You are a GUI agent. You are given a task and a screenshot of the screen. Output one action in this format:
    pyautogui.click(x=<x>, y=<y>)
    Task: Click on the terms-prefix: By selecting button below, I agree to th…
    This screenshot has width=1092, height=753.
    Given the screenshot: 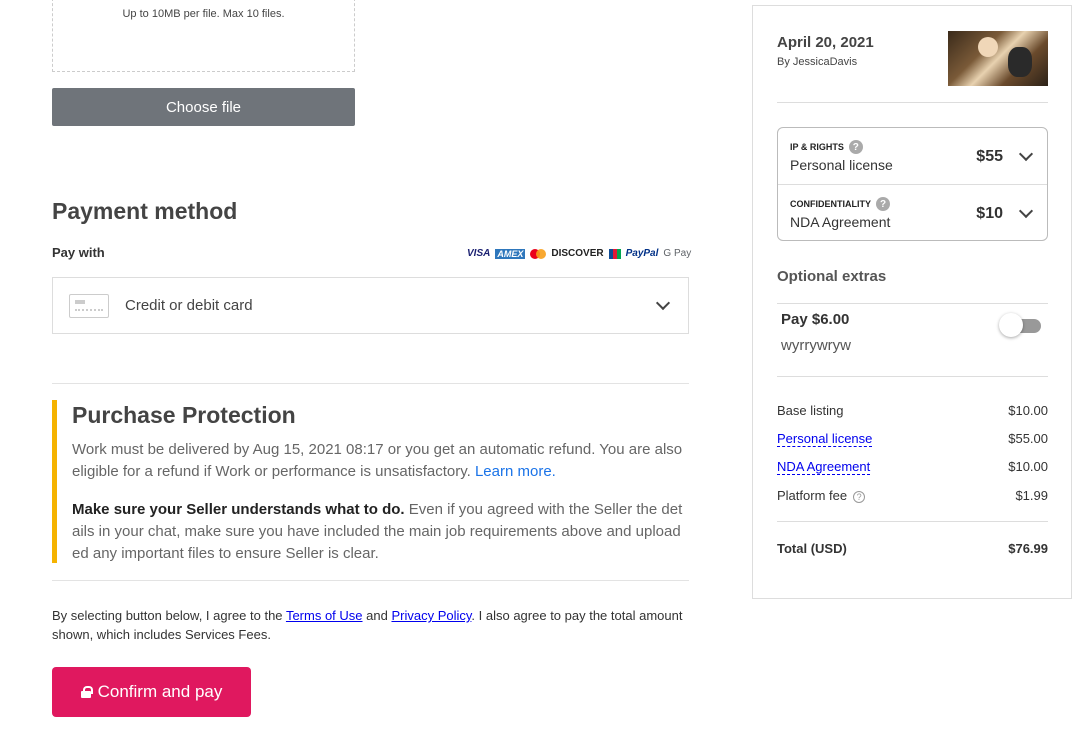 What is the action you would take?
    pyautogui.click(x=167, y=615)
    